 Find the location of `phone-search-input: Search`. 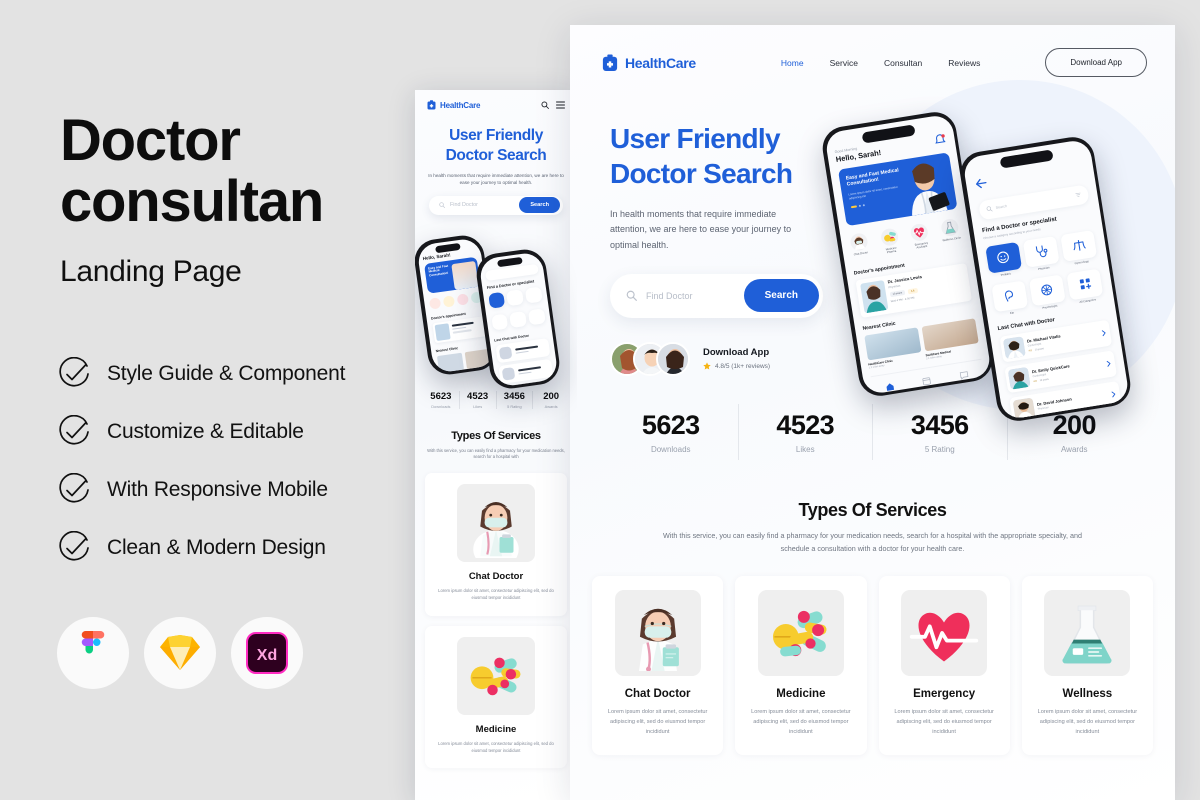

phone-search-input: Search is located at coordinates (1035, 201).